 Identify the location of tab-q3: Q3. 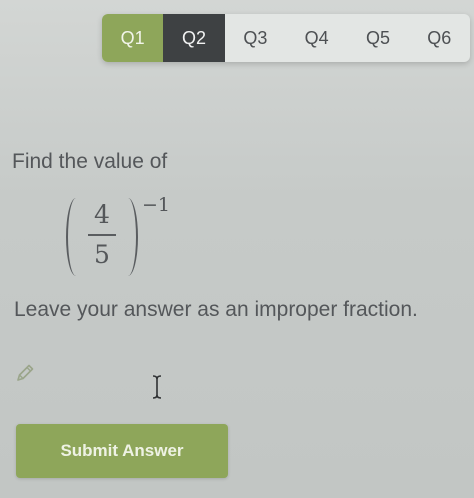
(255, 38).